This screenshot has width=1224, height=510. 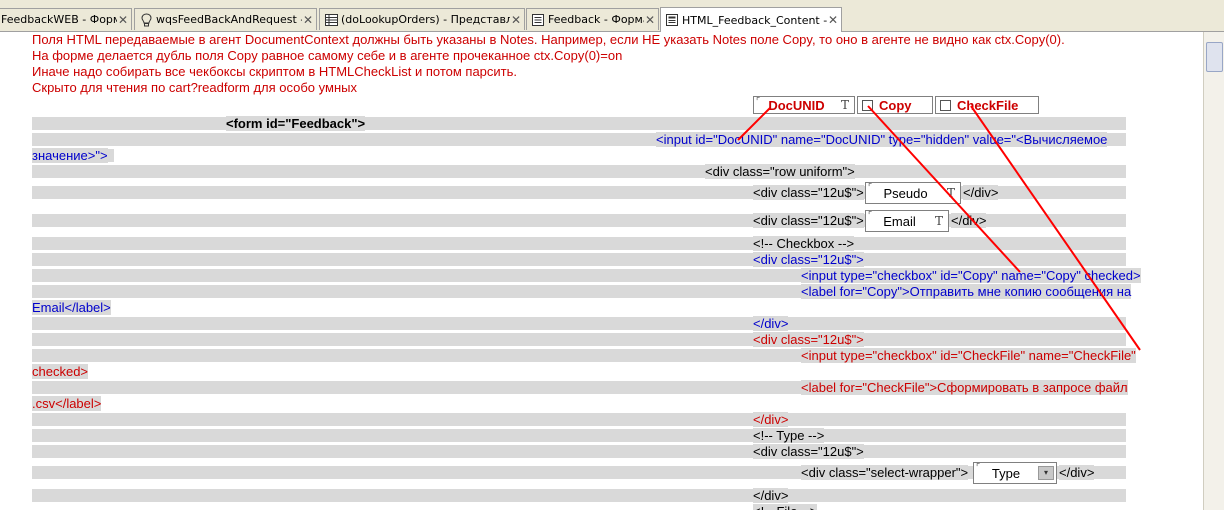 I want to click on subform-icon, so click(x=672, y=20).